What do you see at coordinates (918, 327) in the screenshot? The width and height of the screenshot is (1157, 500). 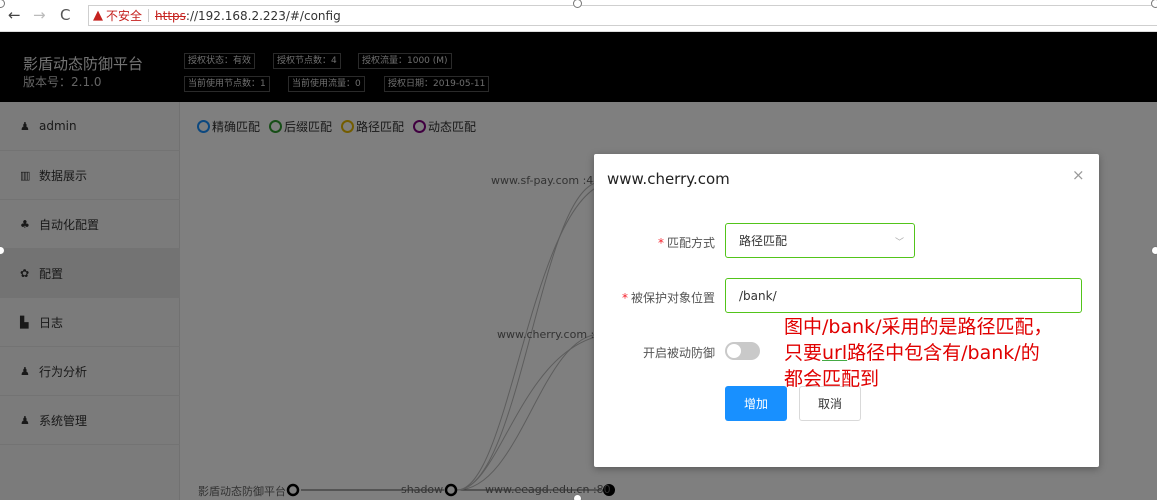 I see `annotation-line: 图中/bank/采用的是路径匹配，` at bounding box center [918, 327].